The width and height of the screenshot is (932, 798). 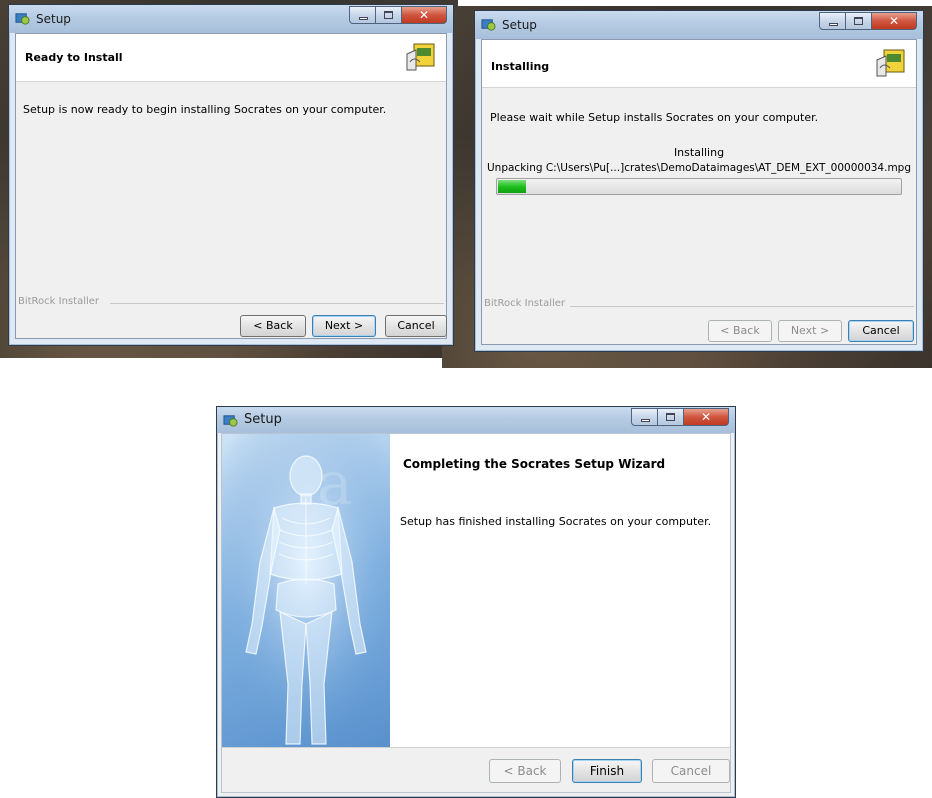 What do you see at coordinates (699, 152) in the screenshot?
I see `status-label: Installing` at bounding box center [699, 152].